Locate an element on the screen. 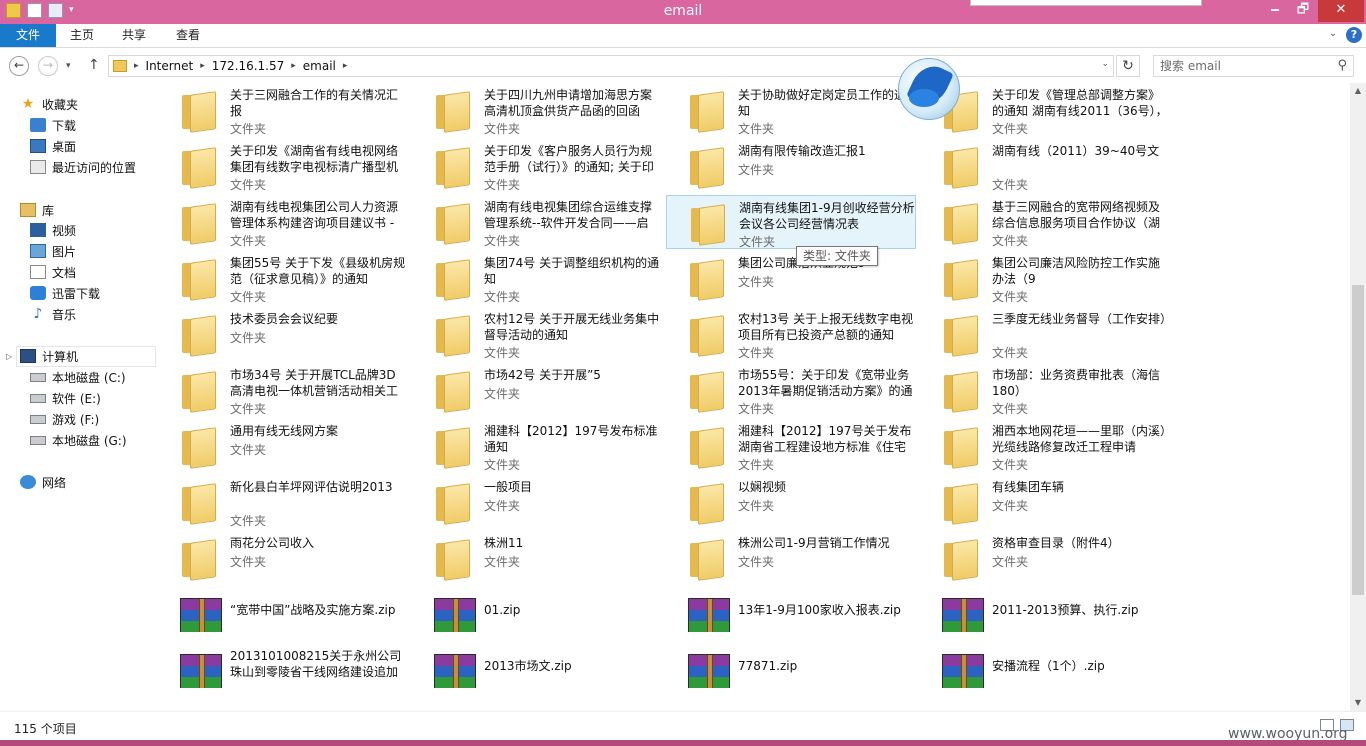  folder-item: 一般项目 文件夹 is located at coordinates (537, 502).